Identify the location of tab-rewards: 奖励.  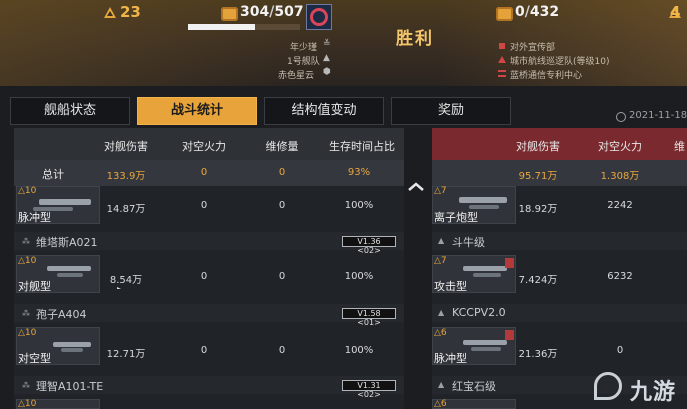
(451, 111).